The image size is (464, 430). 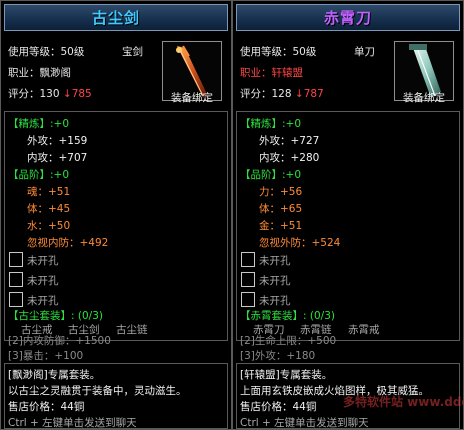 I want to click on set-header: 【古尘套装】: (0/3), so click(x=55, y=316).